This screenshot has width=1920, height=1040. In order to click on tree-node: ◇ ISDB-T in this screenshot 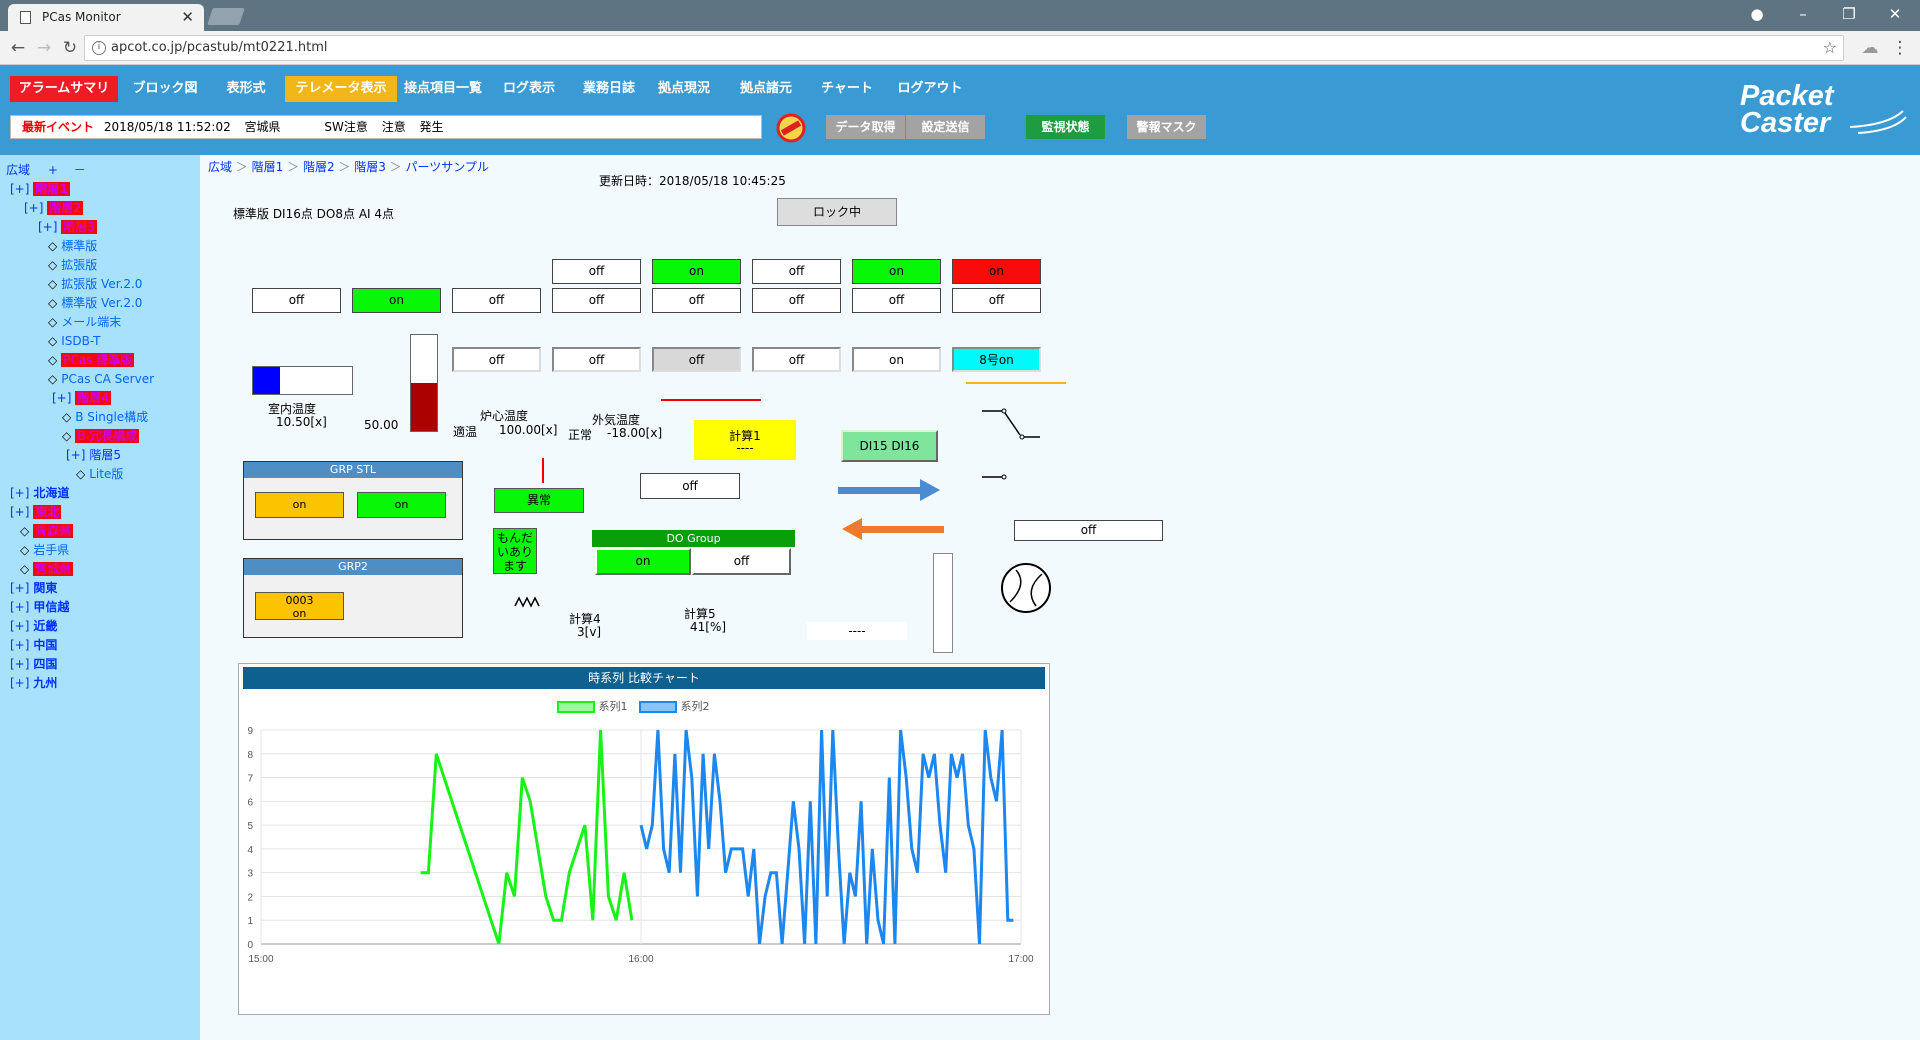, I will do `click(74, 341)`.